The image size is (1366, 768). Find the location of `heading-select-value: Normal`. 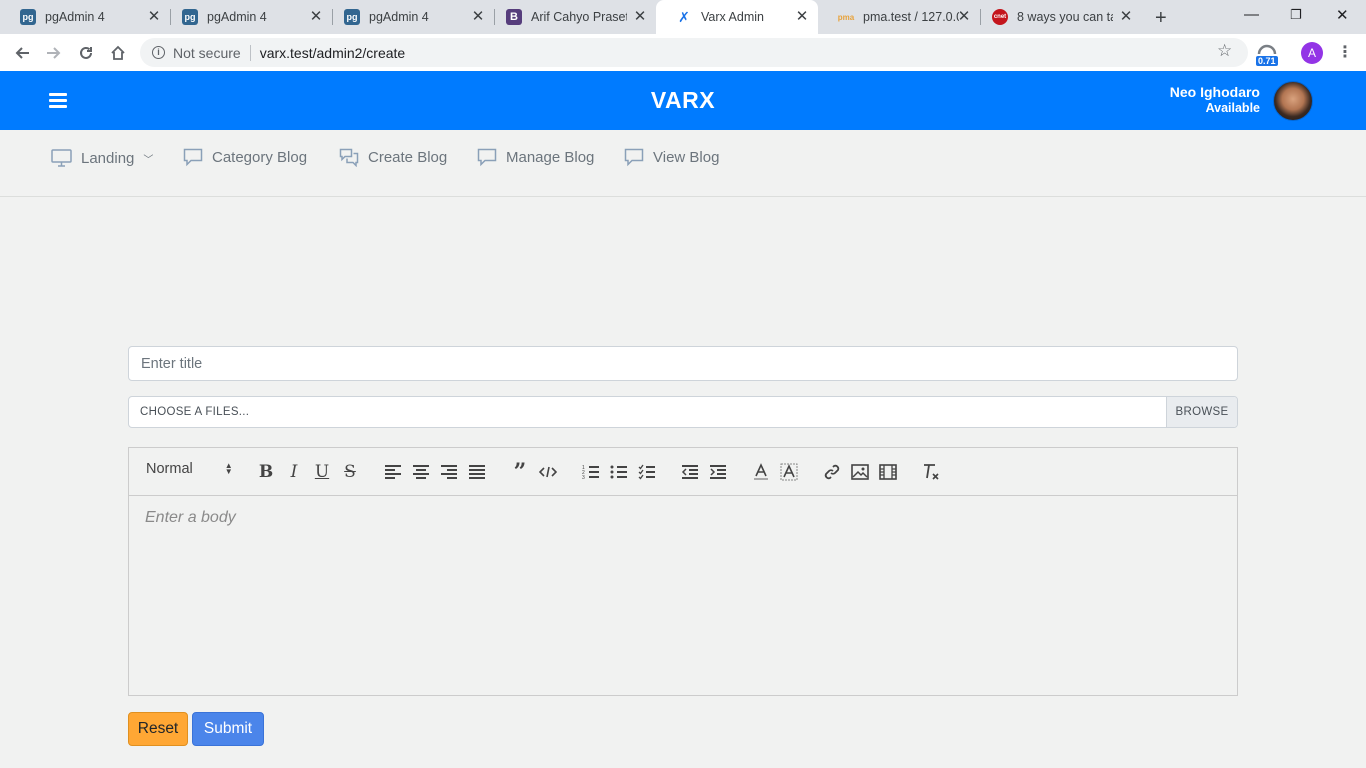

heading-select-value: Normal is located at coordinates (169, 469).